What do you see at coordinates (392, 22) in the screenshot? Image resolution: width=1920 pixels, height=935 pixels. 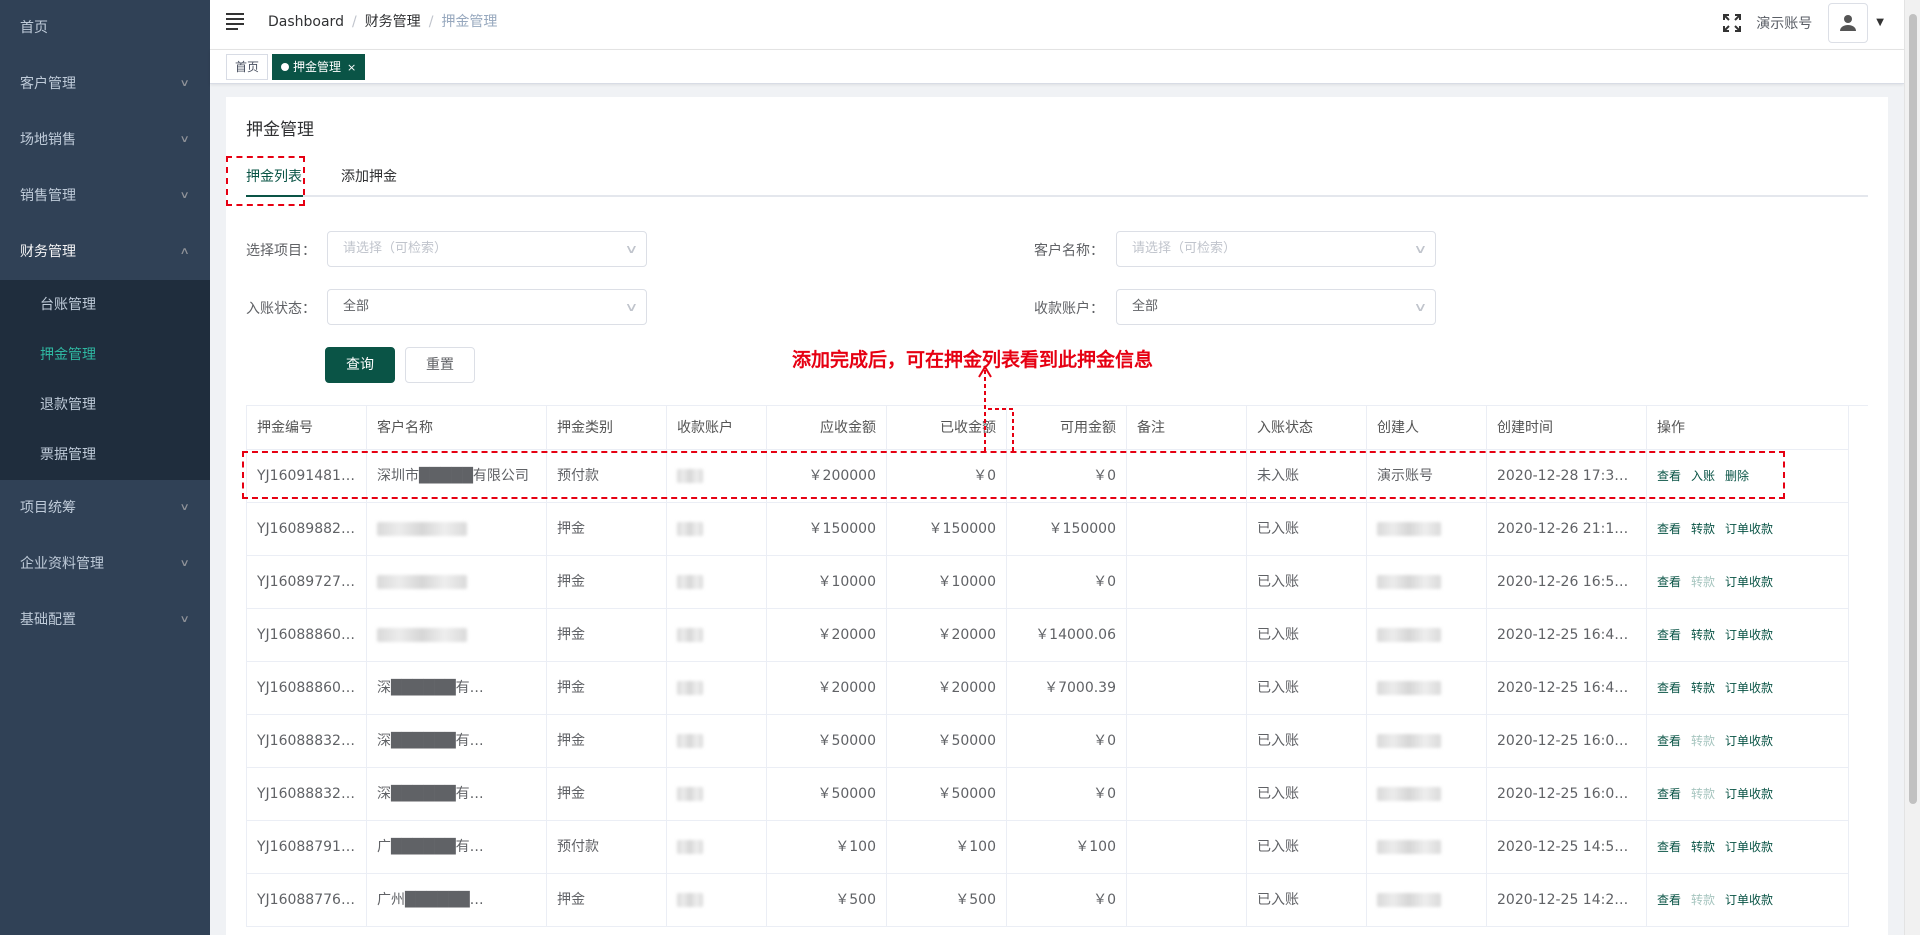 I see `breadcrumb-finance: 财务管理` at bounding box center [392, 22].